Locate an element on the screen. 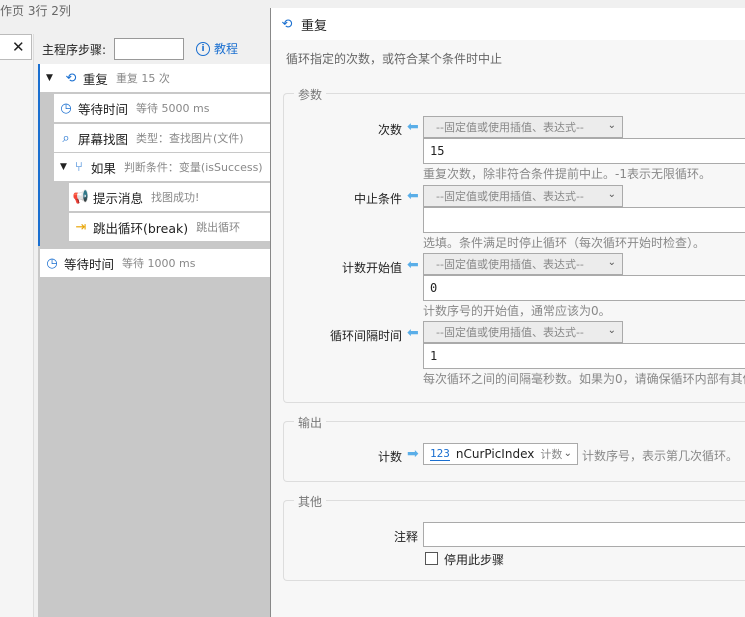  tree-item-wait-2: ◷ 等待时间 等待 1000 ms is located at coordinates (156, 263).